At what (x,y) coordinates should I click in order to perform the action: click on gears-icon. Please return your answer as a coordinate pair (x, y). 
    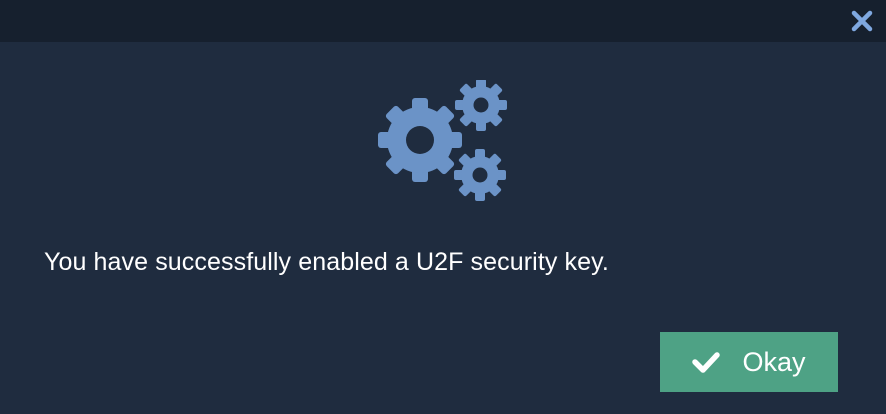
    Looking at the image, I should click on (443, 141).